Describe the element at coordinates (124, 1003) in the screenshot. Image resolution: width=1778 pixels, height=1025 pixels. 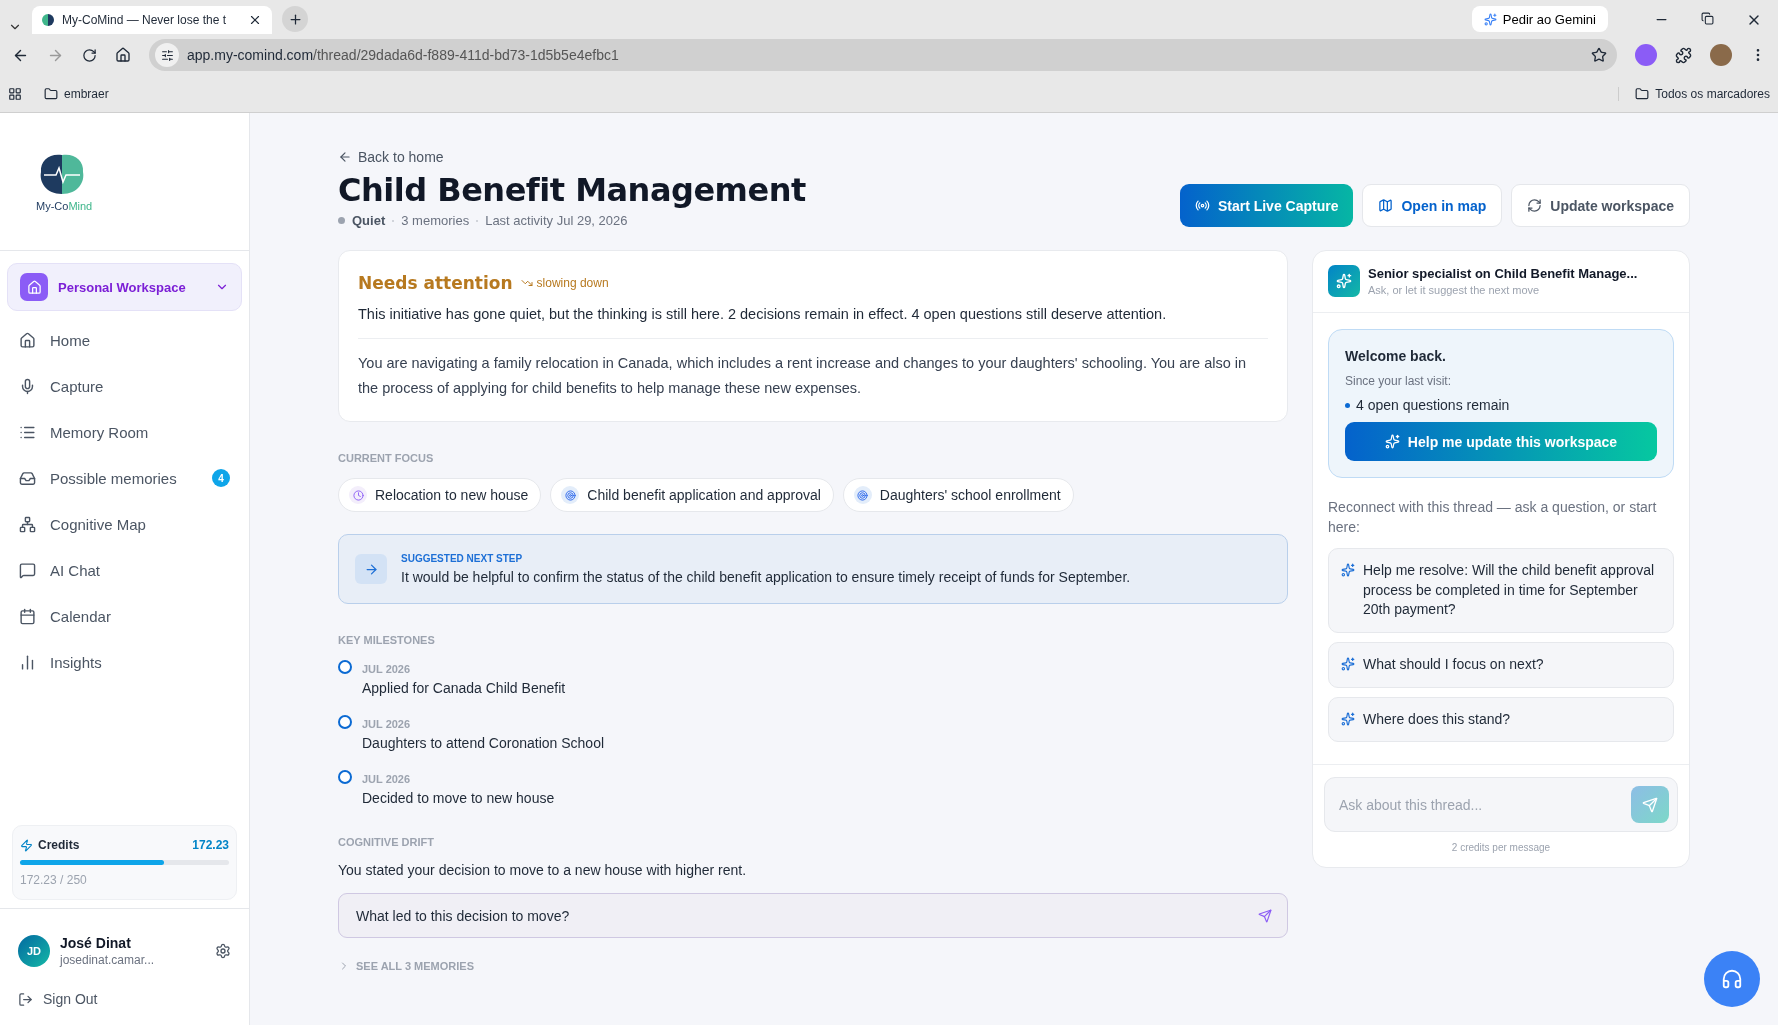
I see `sign-out-link: Sign Out` at that location.